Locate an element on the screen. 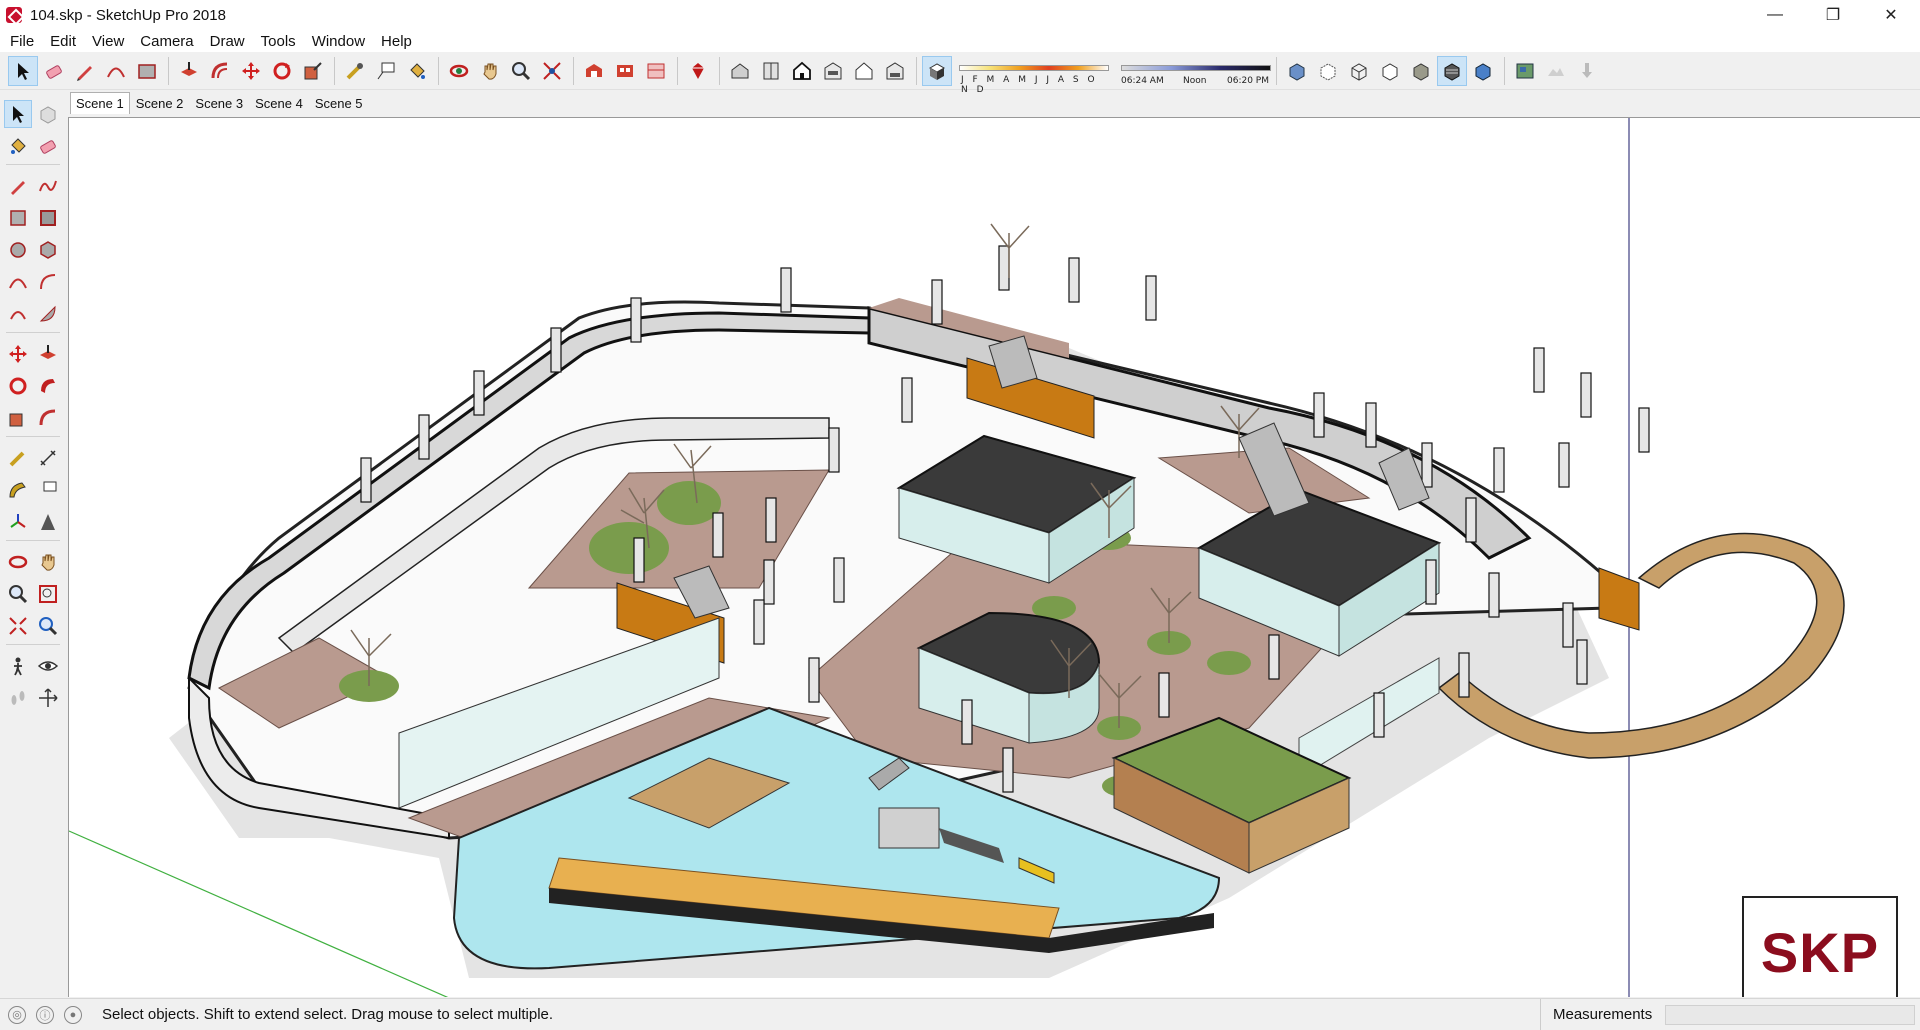 The width and height of the screenshot is (1920, 1030). layout-button is located at coordinates (656, 71).